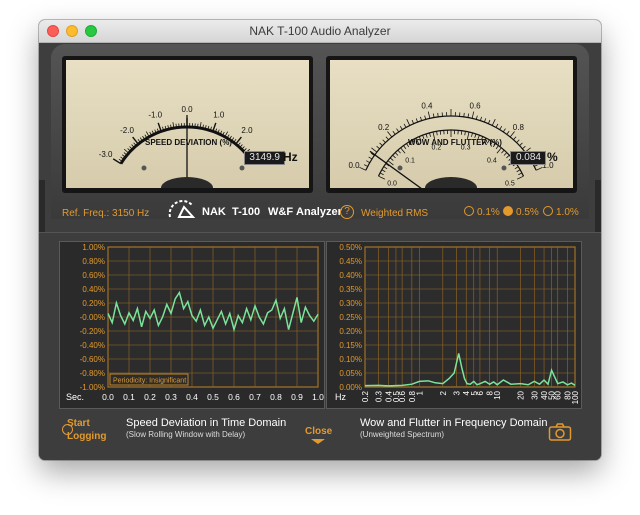 The width and height of the screenshot is (640, 515). What do you see at coordinates (350, 373) in the screenshot?
I see `y-tick-label: 0.05%` at bounding box center [350, 373].